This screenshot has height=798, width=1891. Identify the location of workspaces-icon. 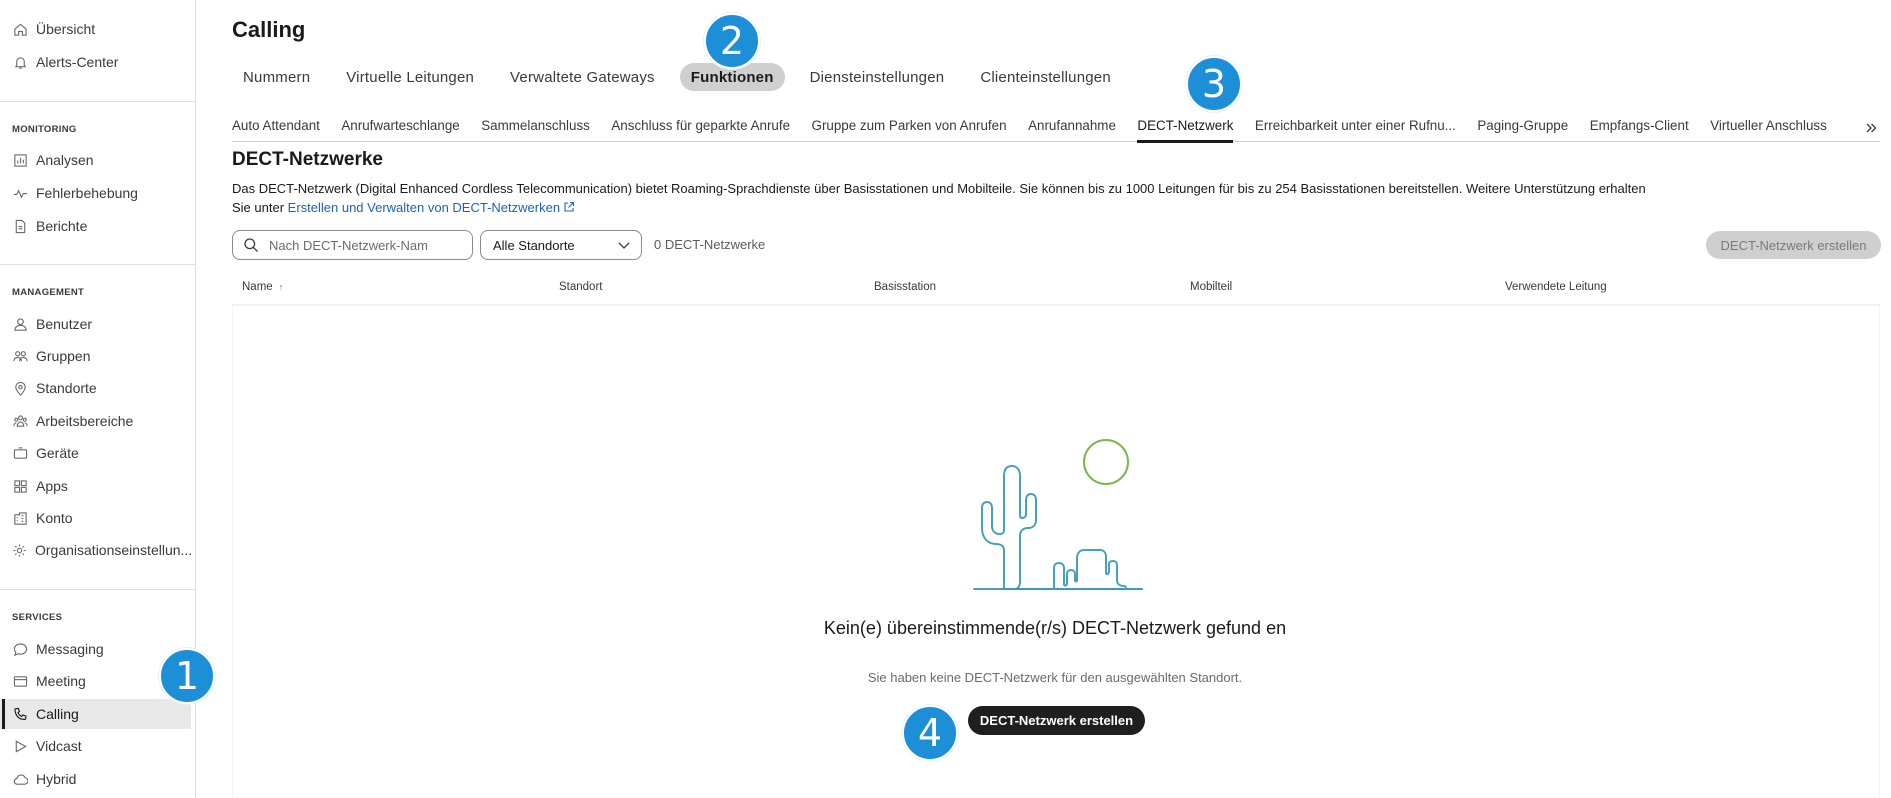
(20, 421).